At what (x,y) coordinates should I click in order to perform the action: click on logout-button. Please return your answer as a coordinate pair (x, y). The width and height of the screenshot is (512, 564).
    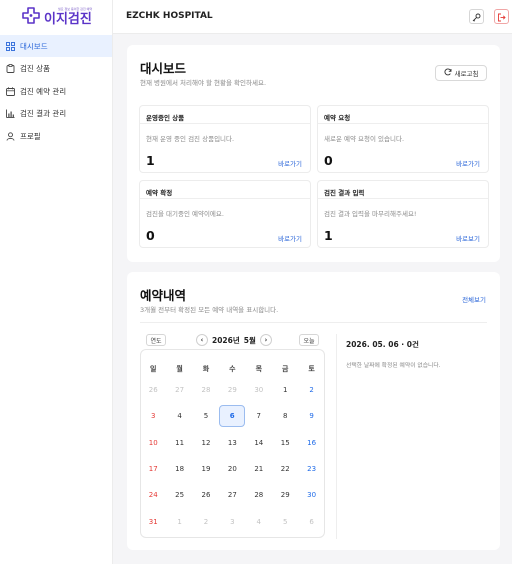
    Looking at the image, I should click on (501, 16).